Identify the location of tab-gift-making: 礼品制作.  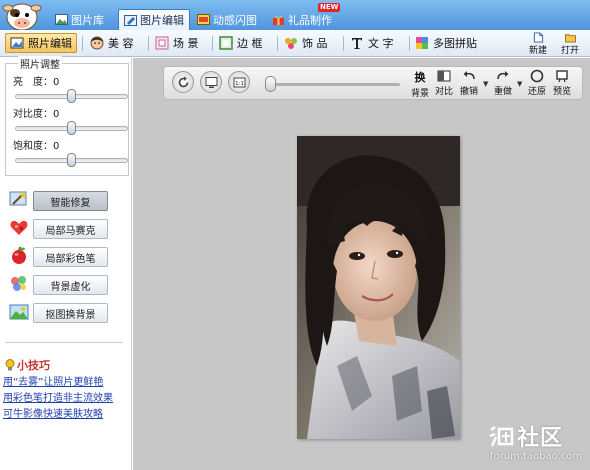
(302, 19).